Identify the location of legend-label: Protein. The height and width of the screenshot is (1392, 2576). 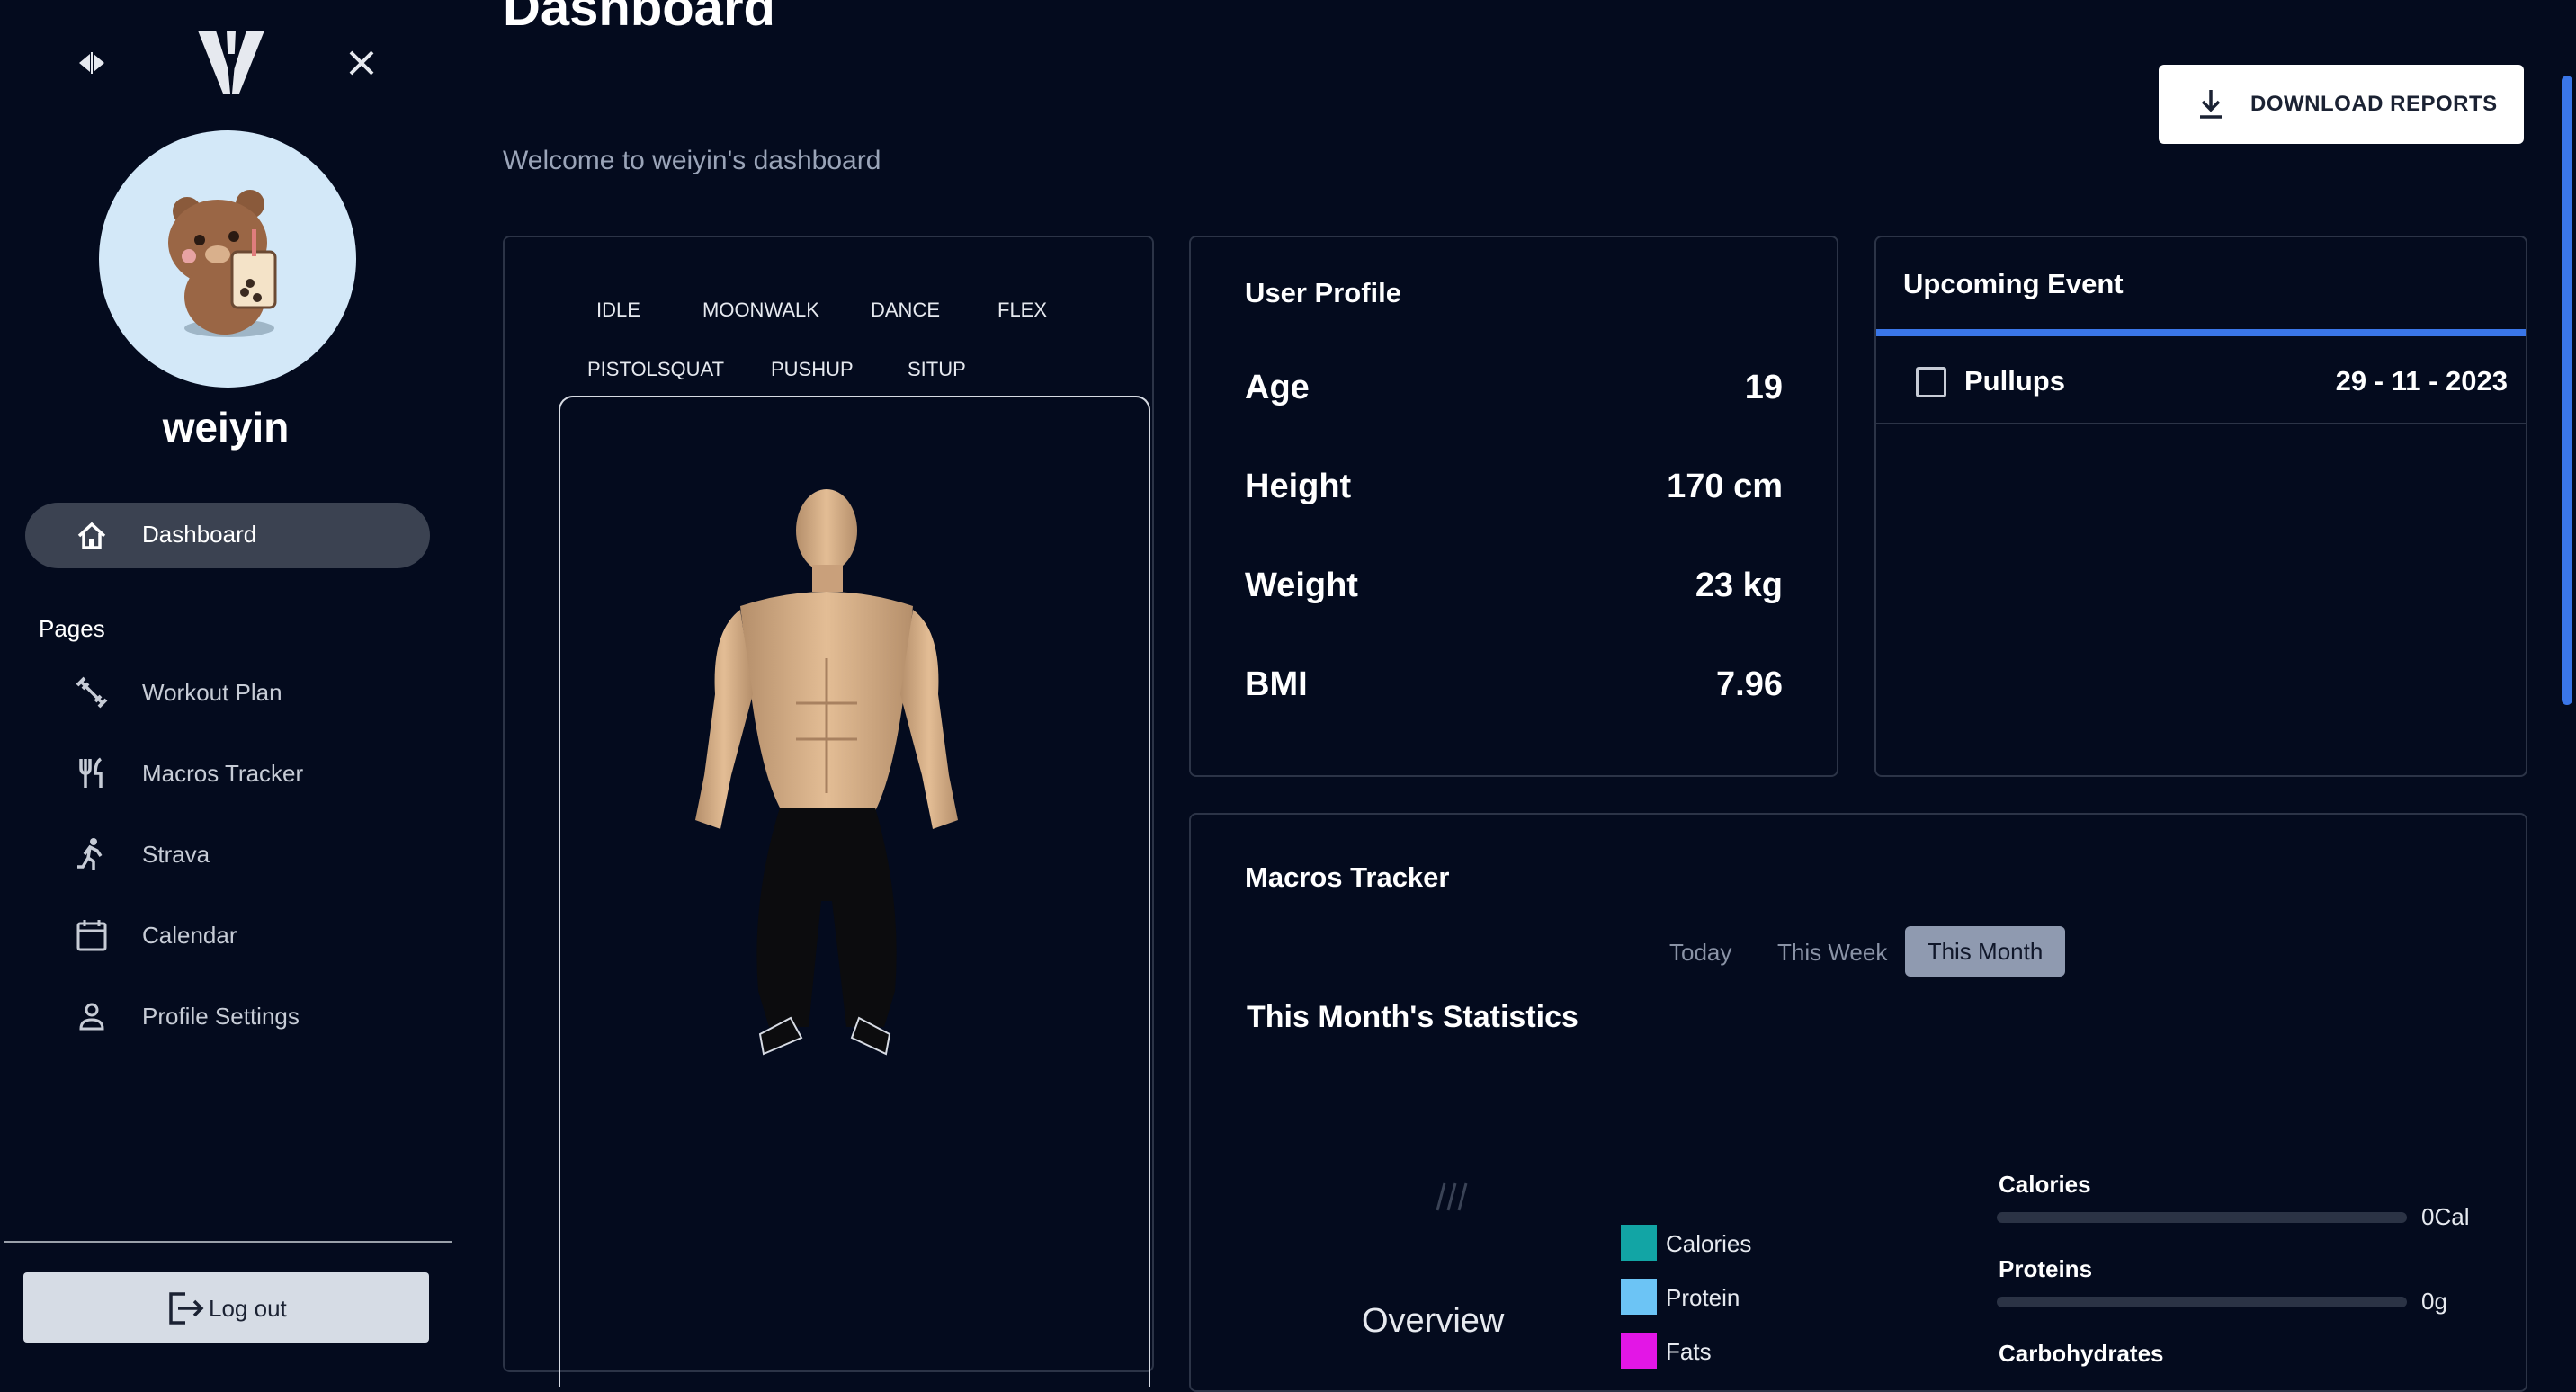
(1703, 1297).